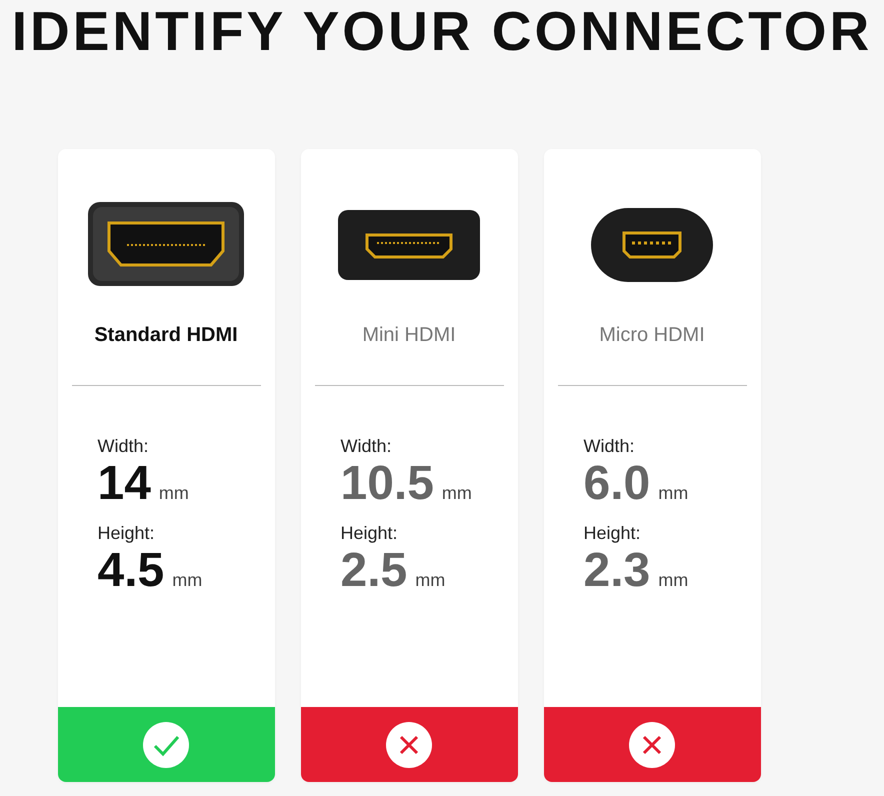 This screenshot has height=796, width=884. What do you see at coordinates (166, 745) in the screenshot?
I see `check-icon` at bounding box center [166, 745].